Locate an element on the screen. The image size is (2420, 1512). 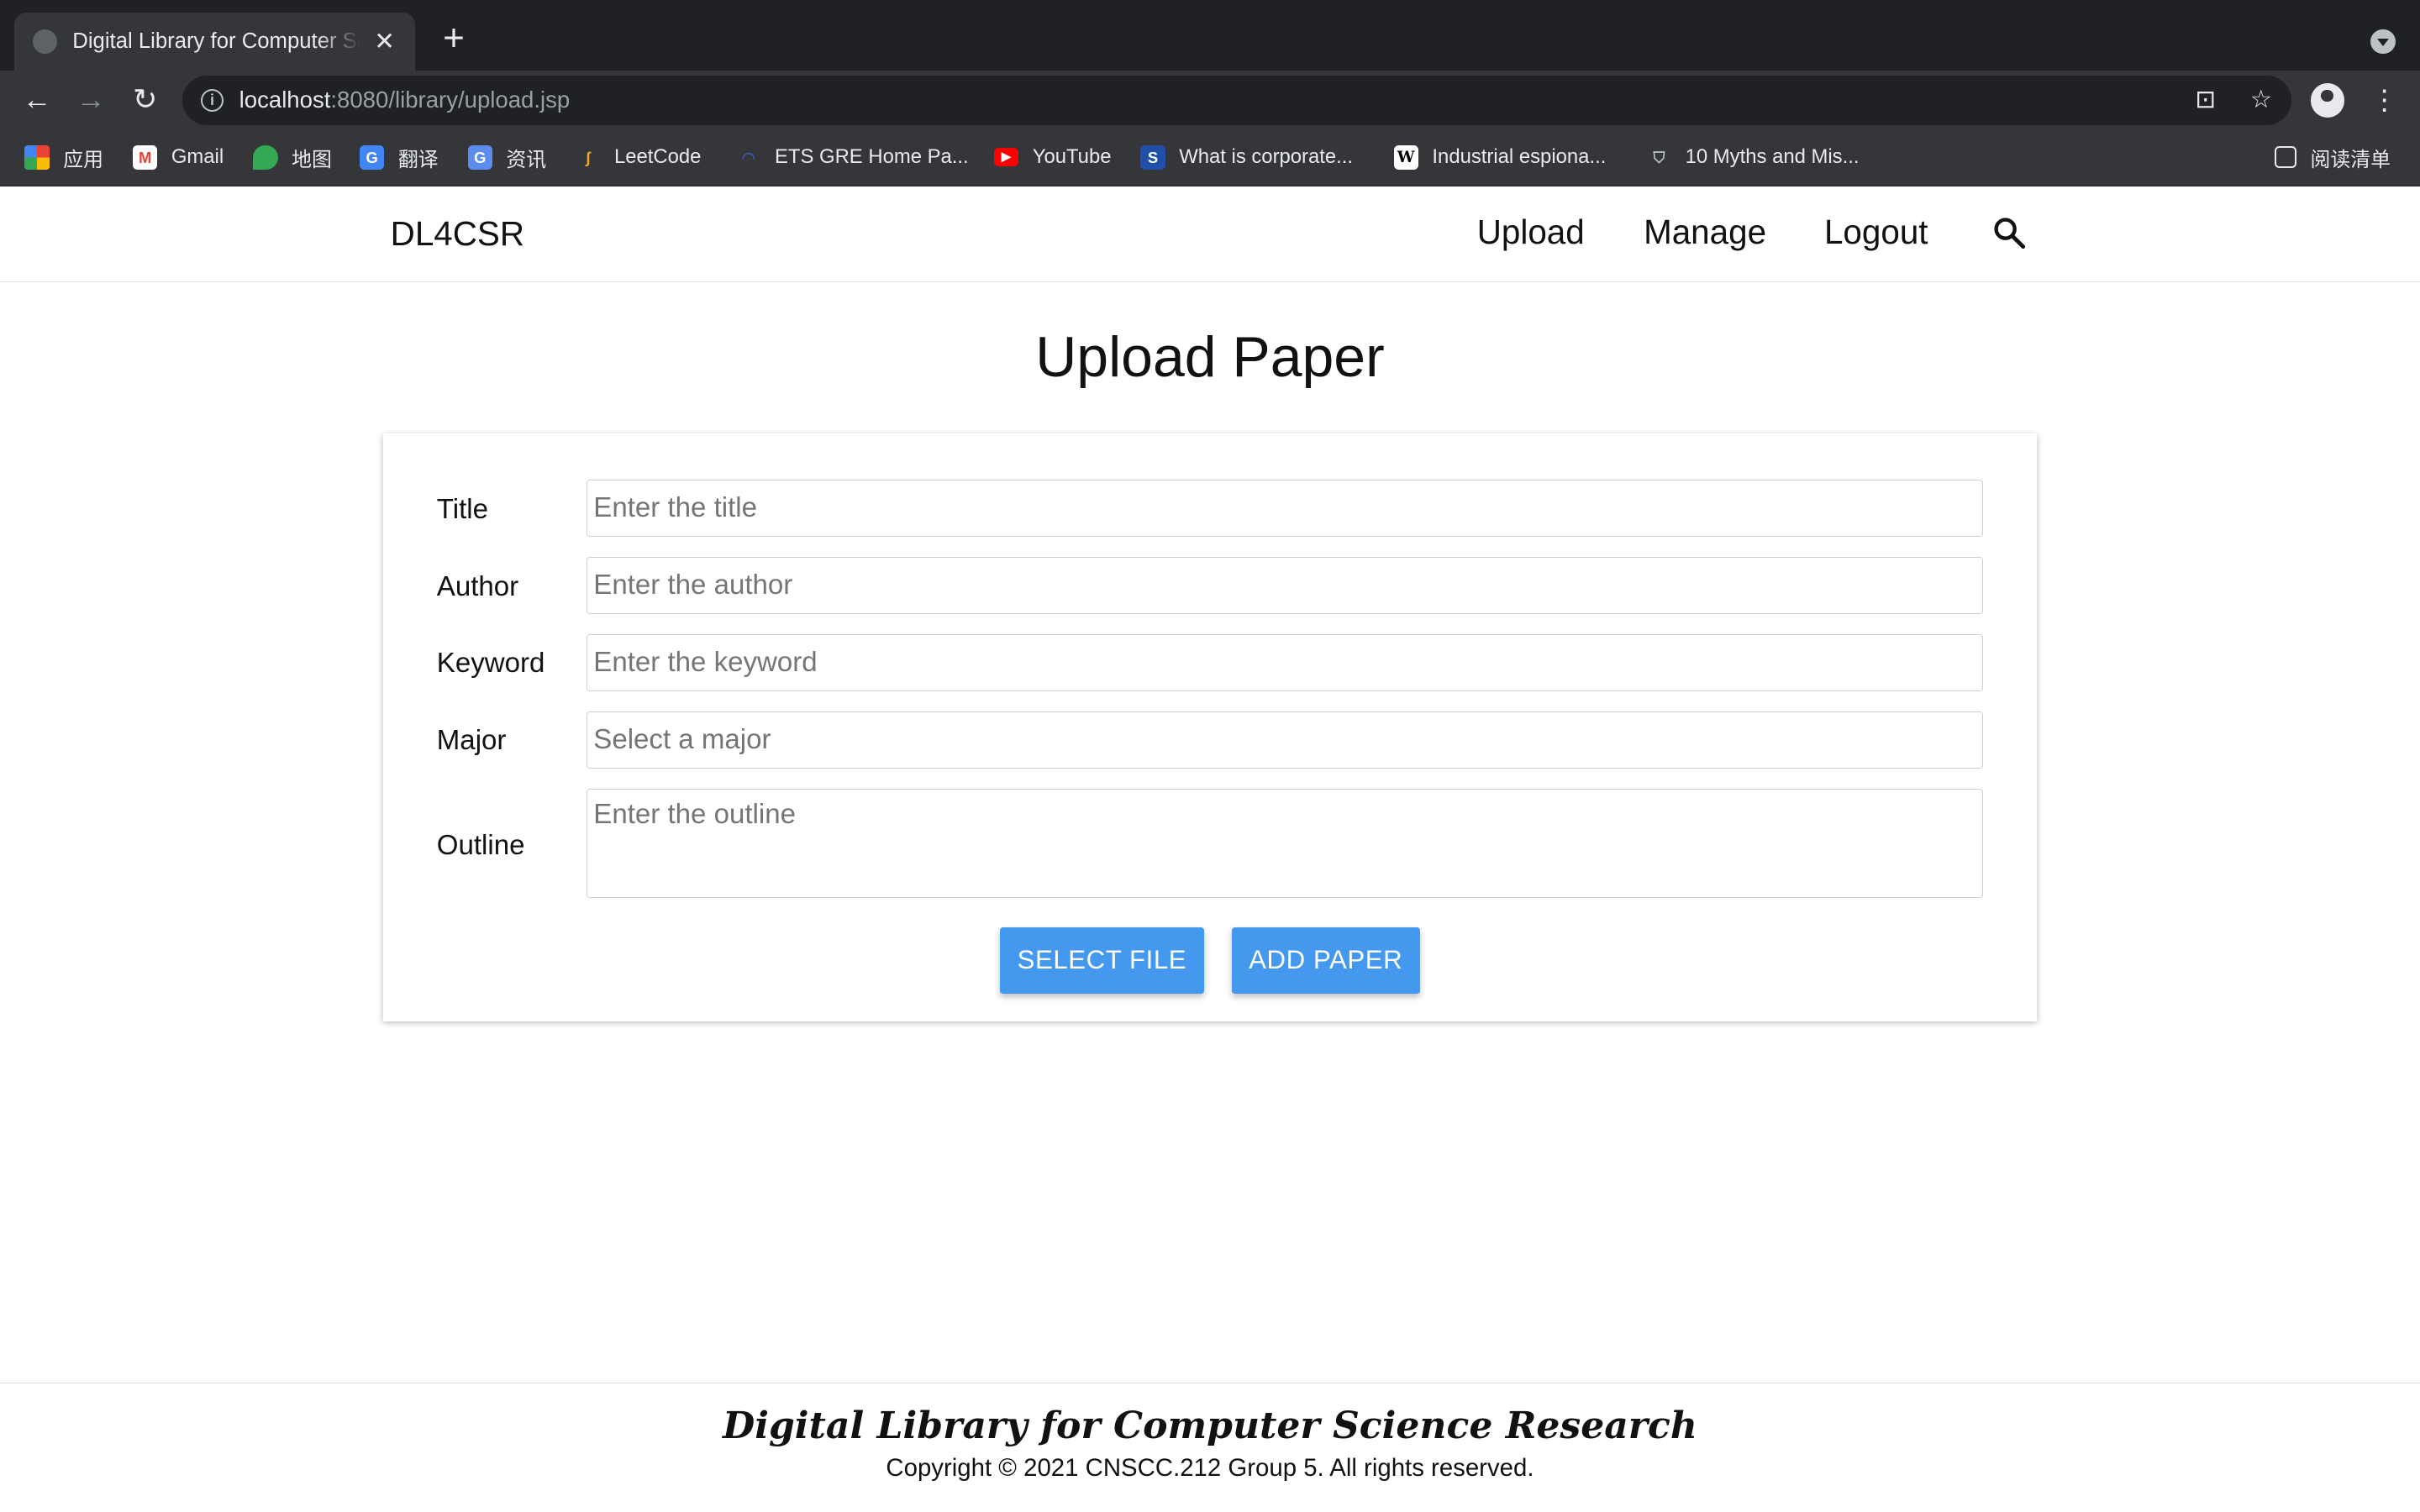
site-header: DL4CSR Upload Manage Logout is located at coordinates (1210, 234).